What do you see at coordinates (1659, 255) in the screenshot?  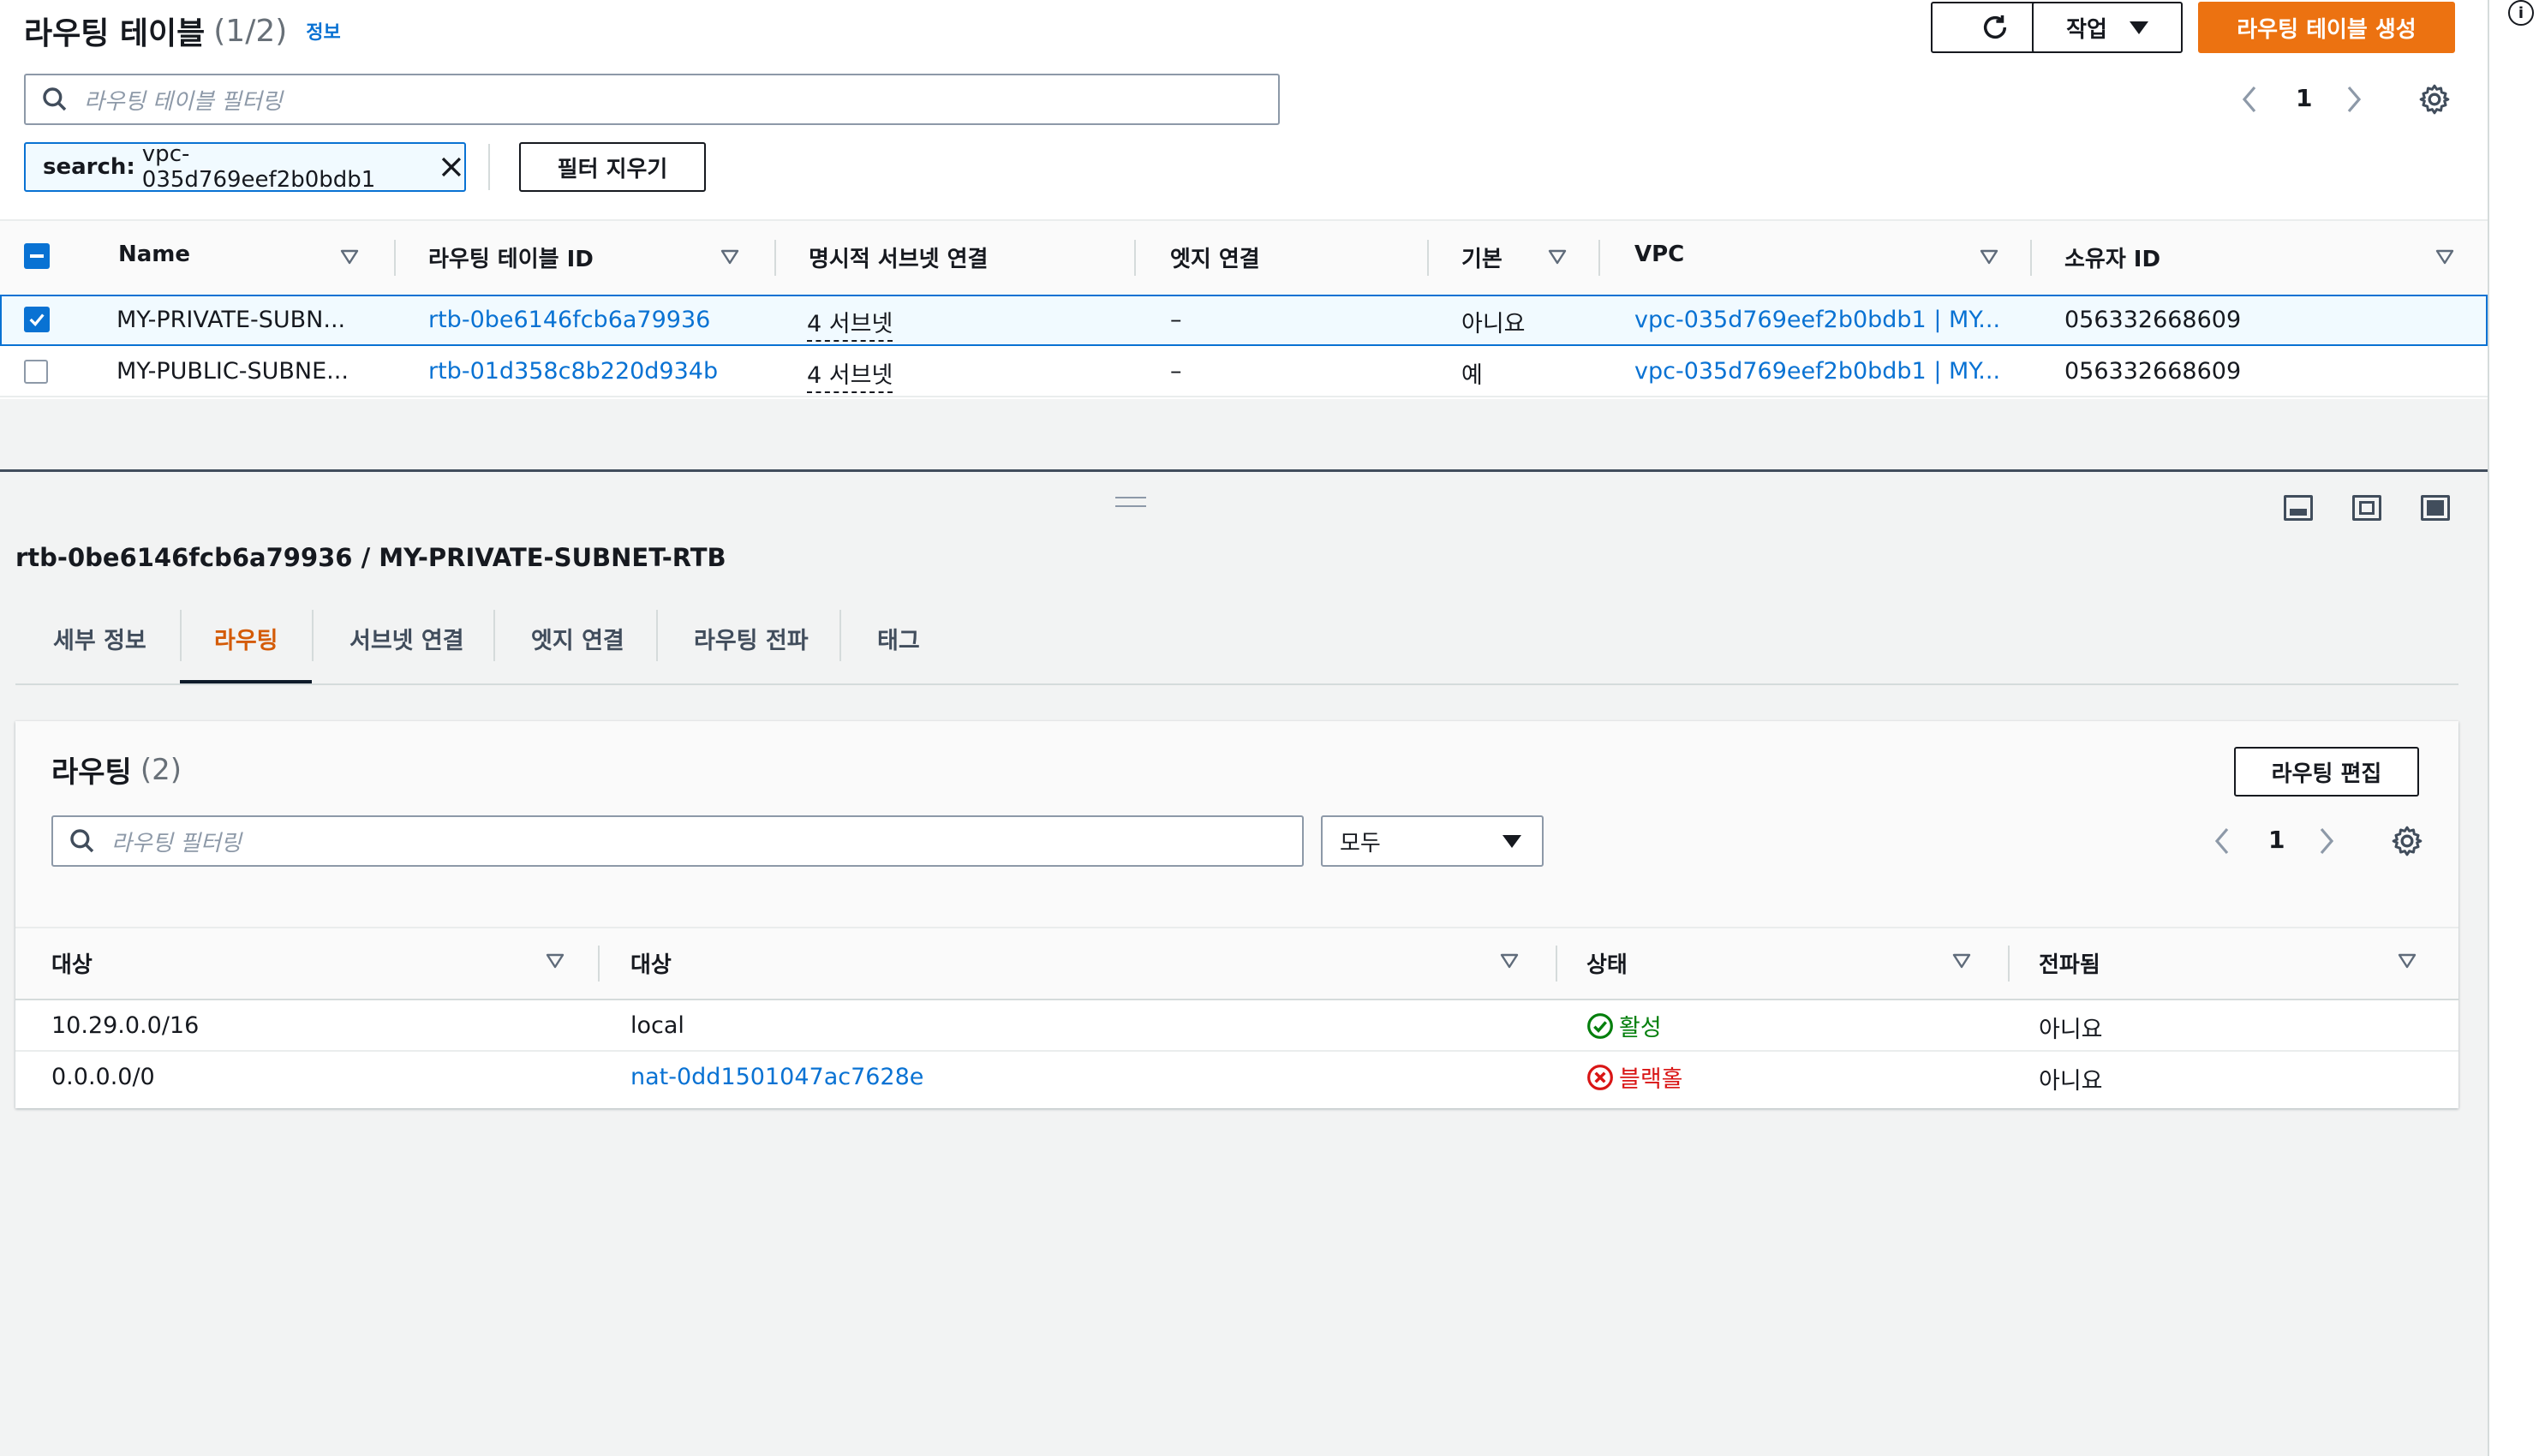 I see `column-header-vpc: VPC` at bounding box center [1659, 255].